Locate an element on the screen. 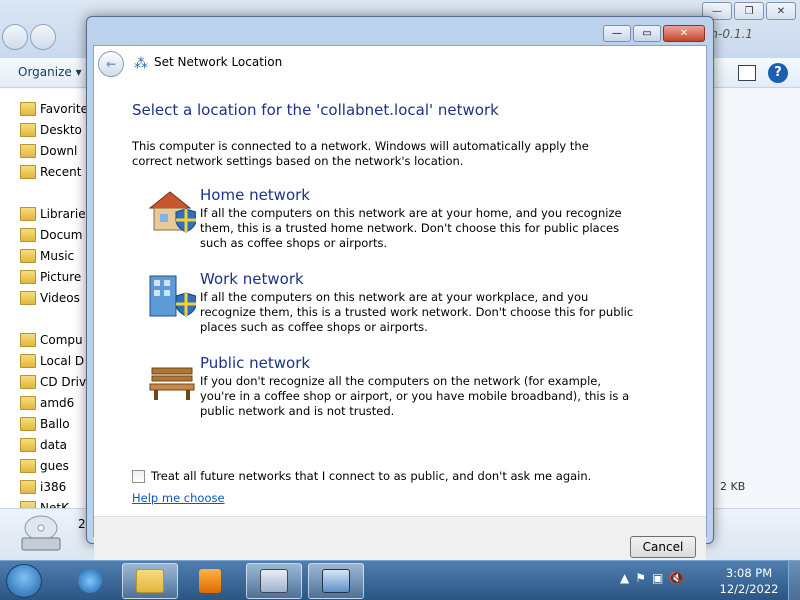  nav-item-label: data is located at coordinates (54, 445).